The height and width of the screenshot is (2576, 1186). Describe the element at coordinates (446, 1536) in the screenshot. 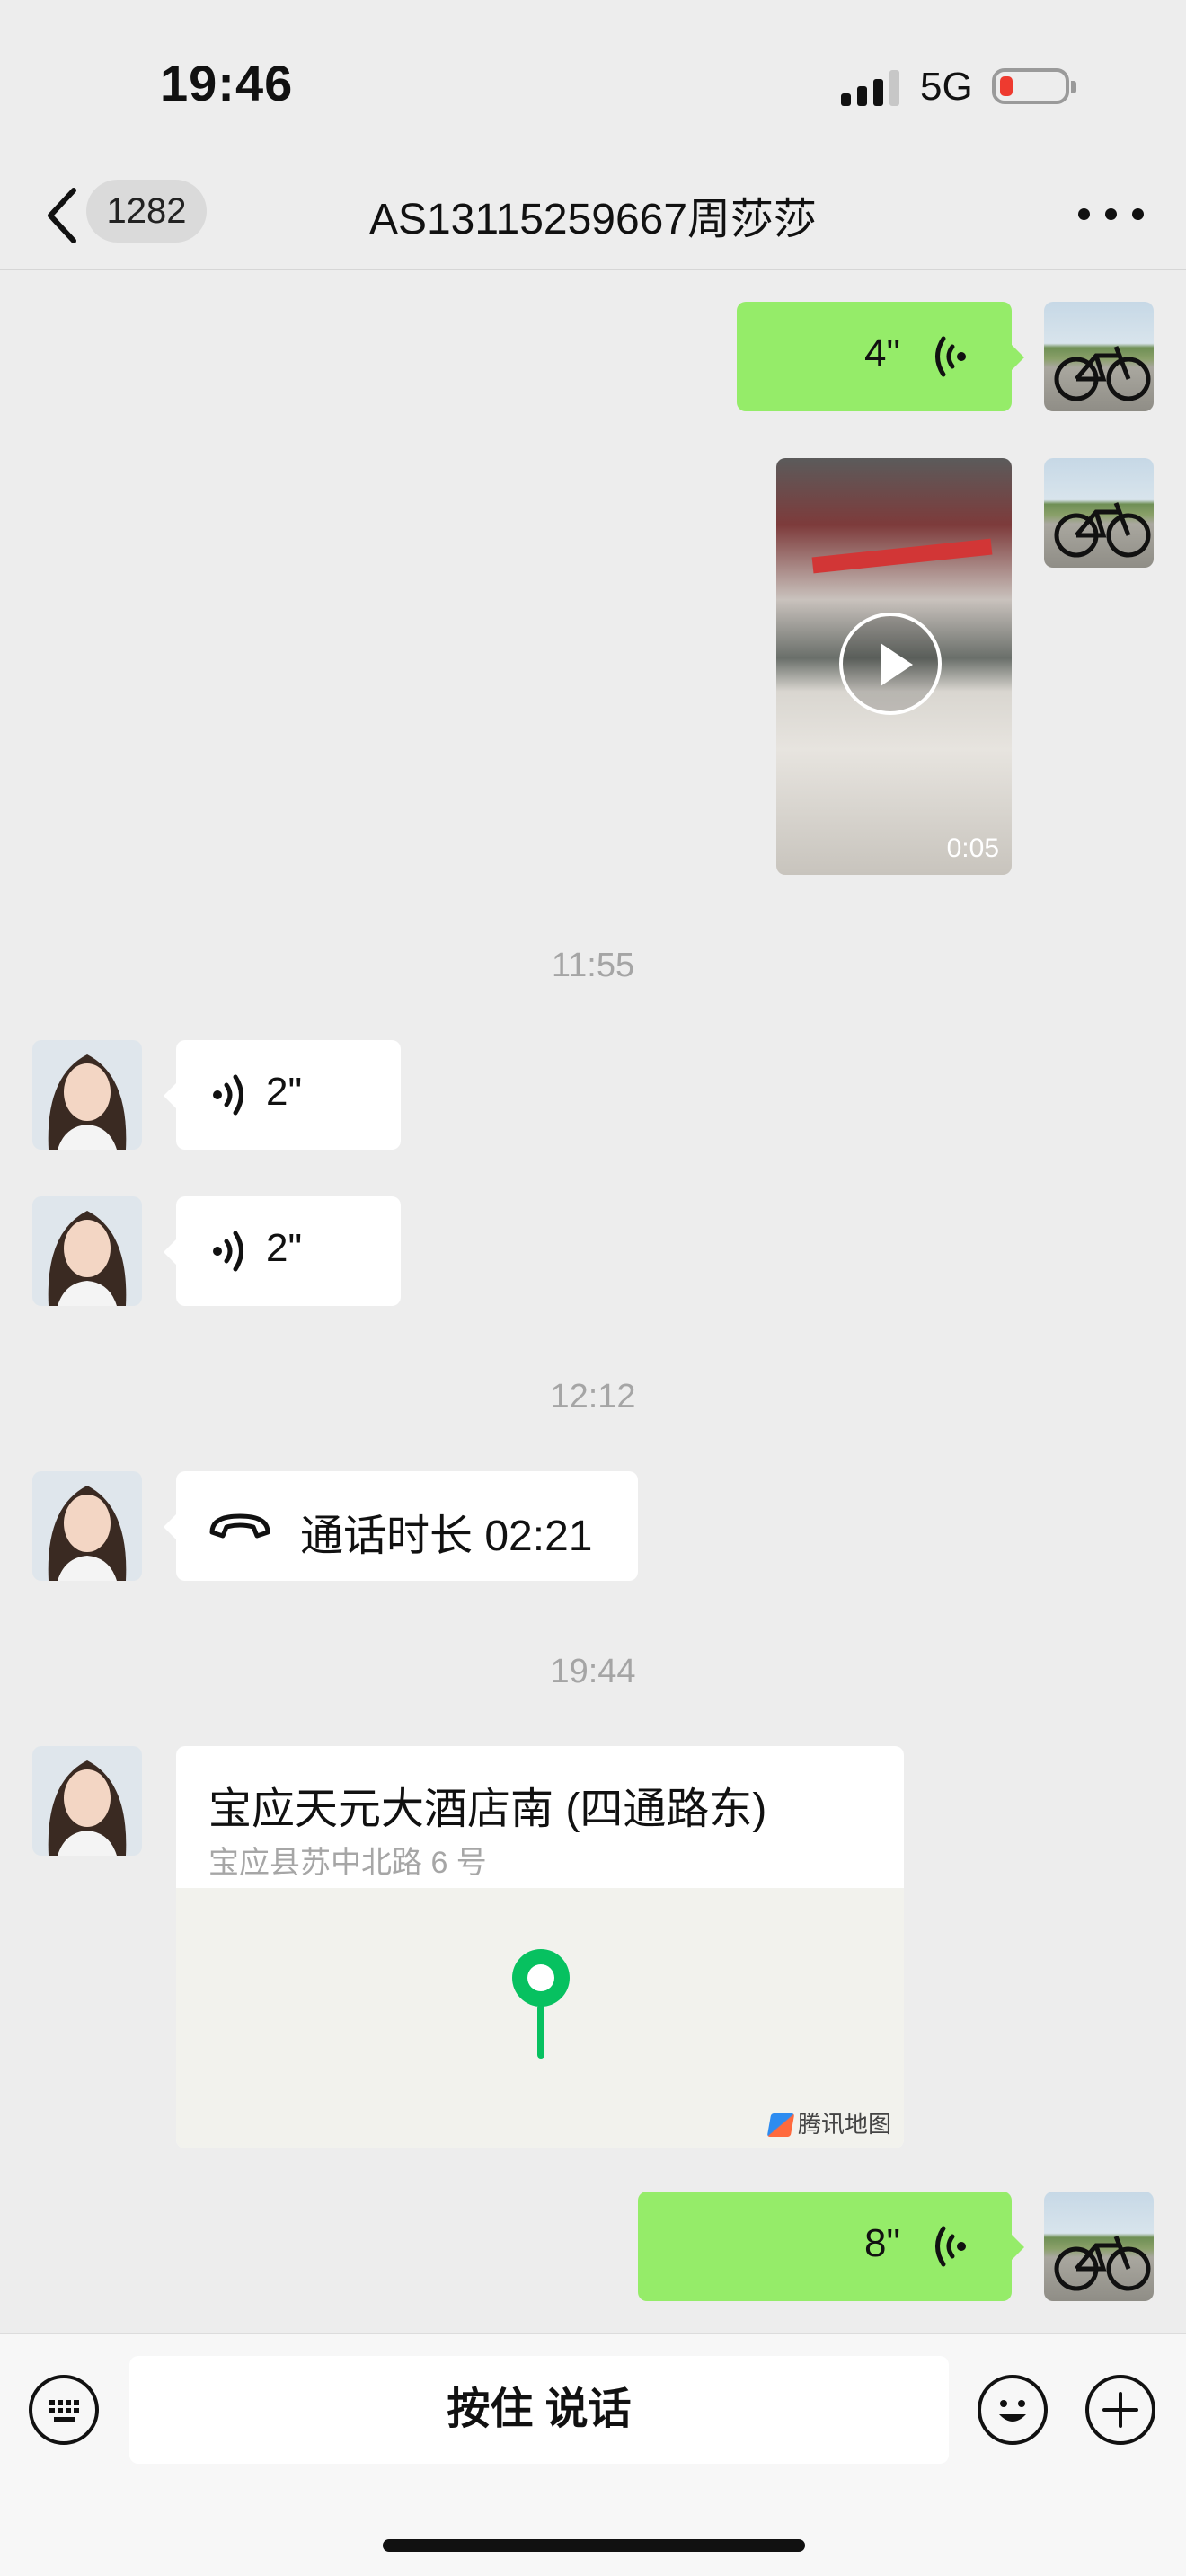

I see `call-duration-label: 通话时长 02:21` at that location.